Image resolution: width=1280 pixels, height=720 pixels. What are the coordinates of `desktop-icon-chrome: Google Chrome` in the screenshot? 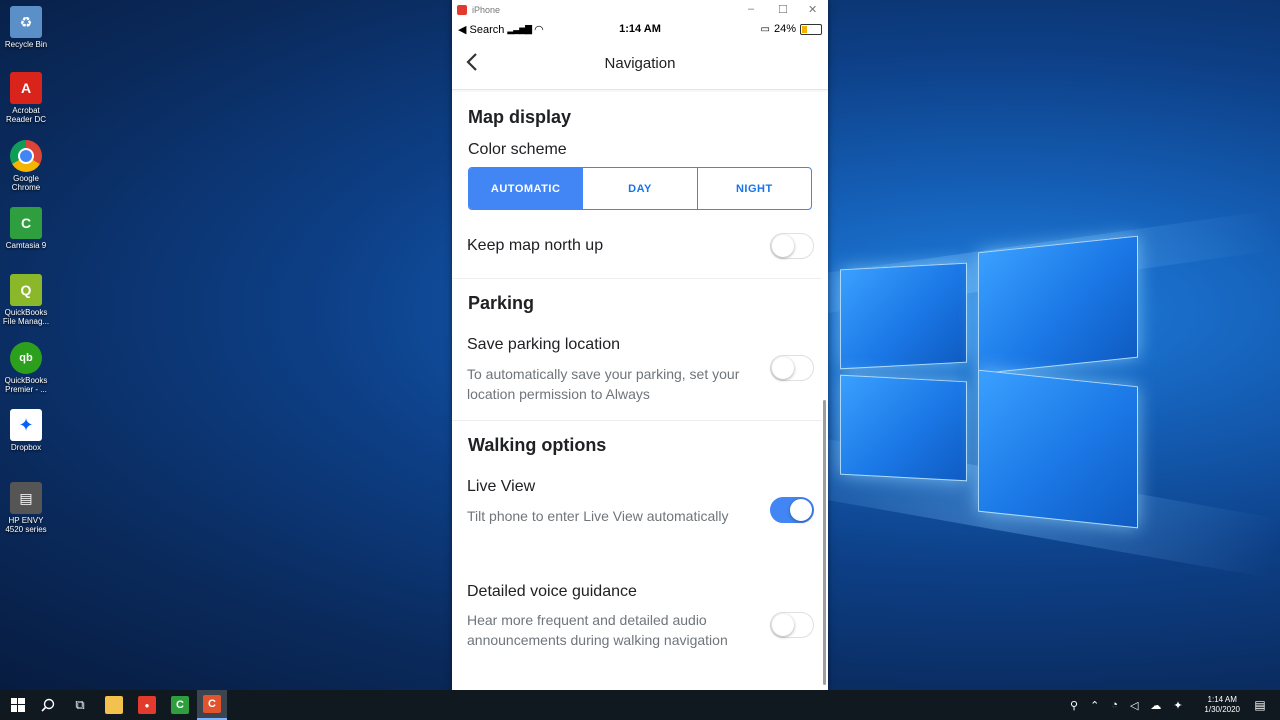 It's located at (26, 166).